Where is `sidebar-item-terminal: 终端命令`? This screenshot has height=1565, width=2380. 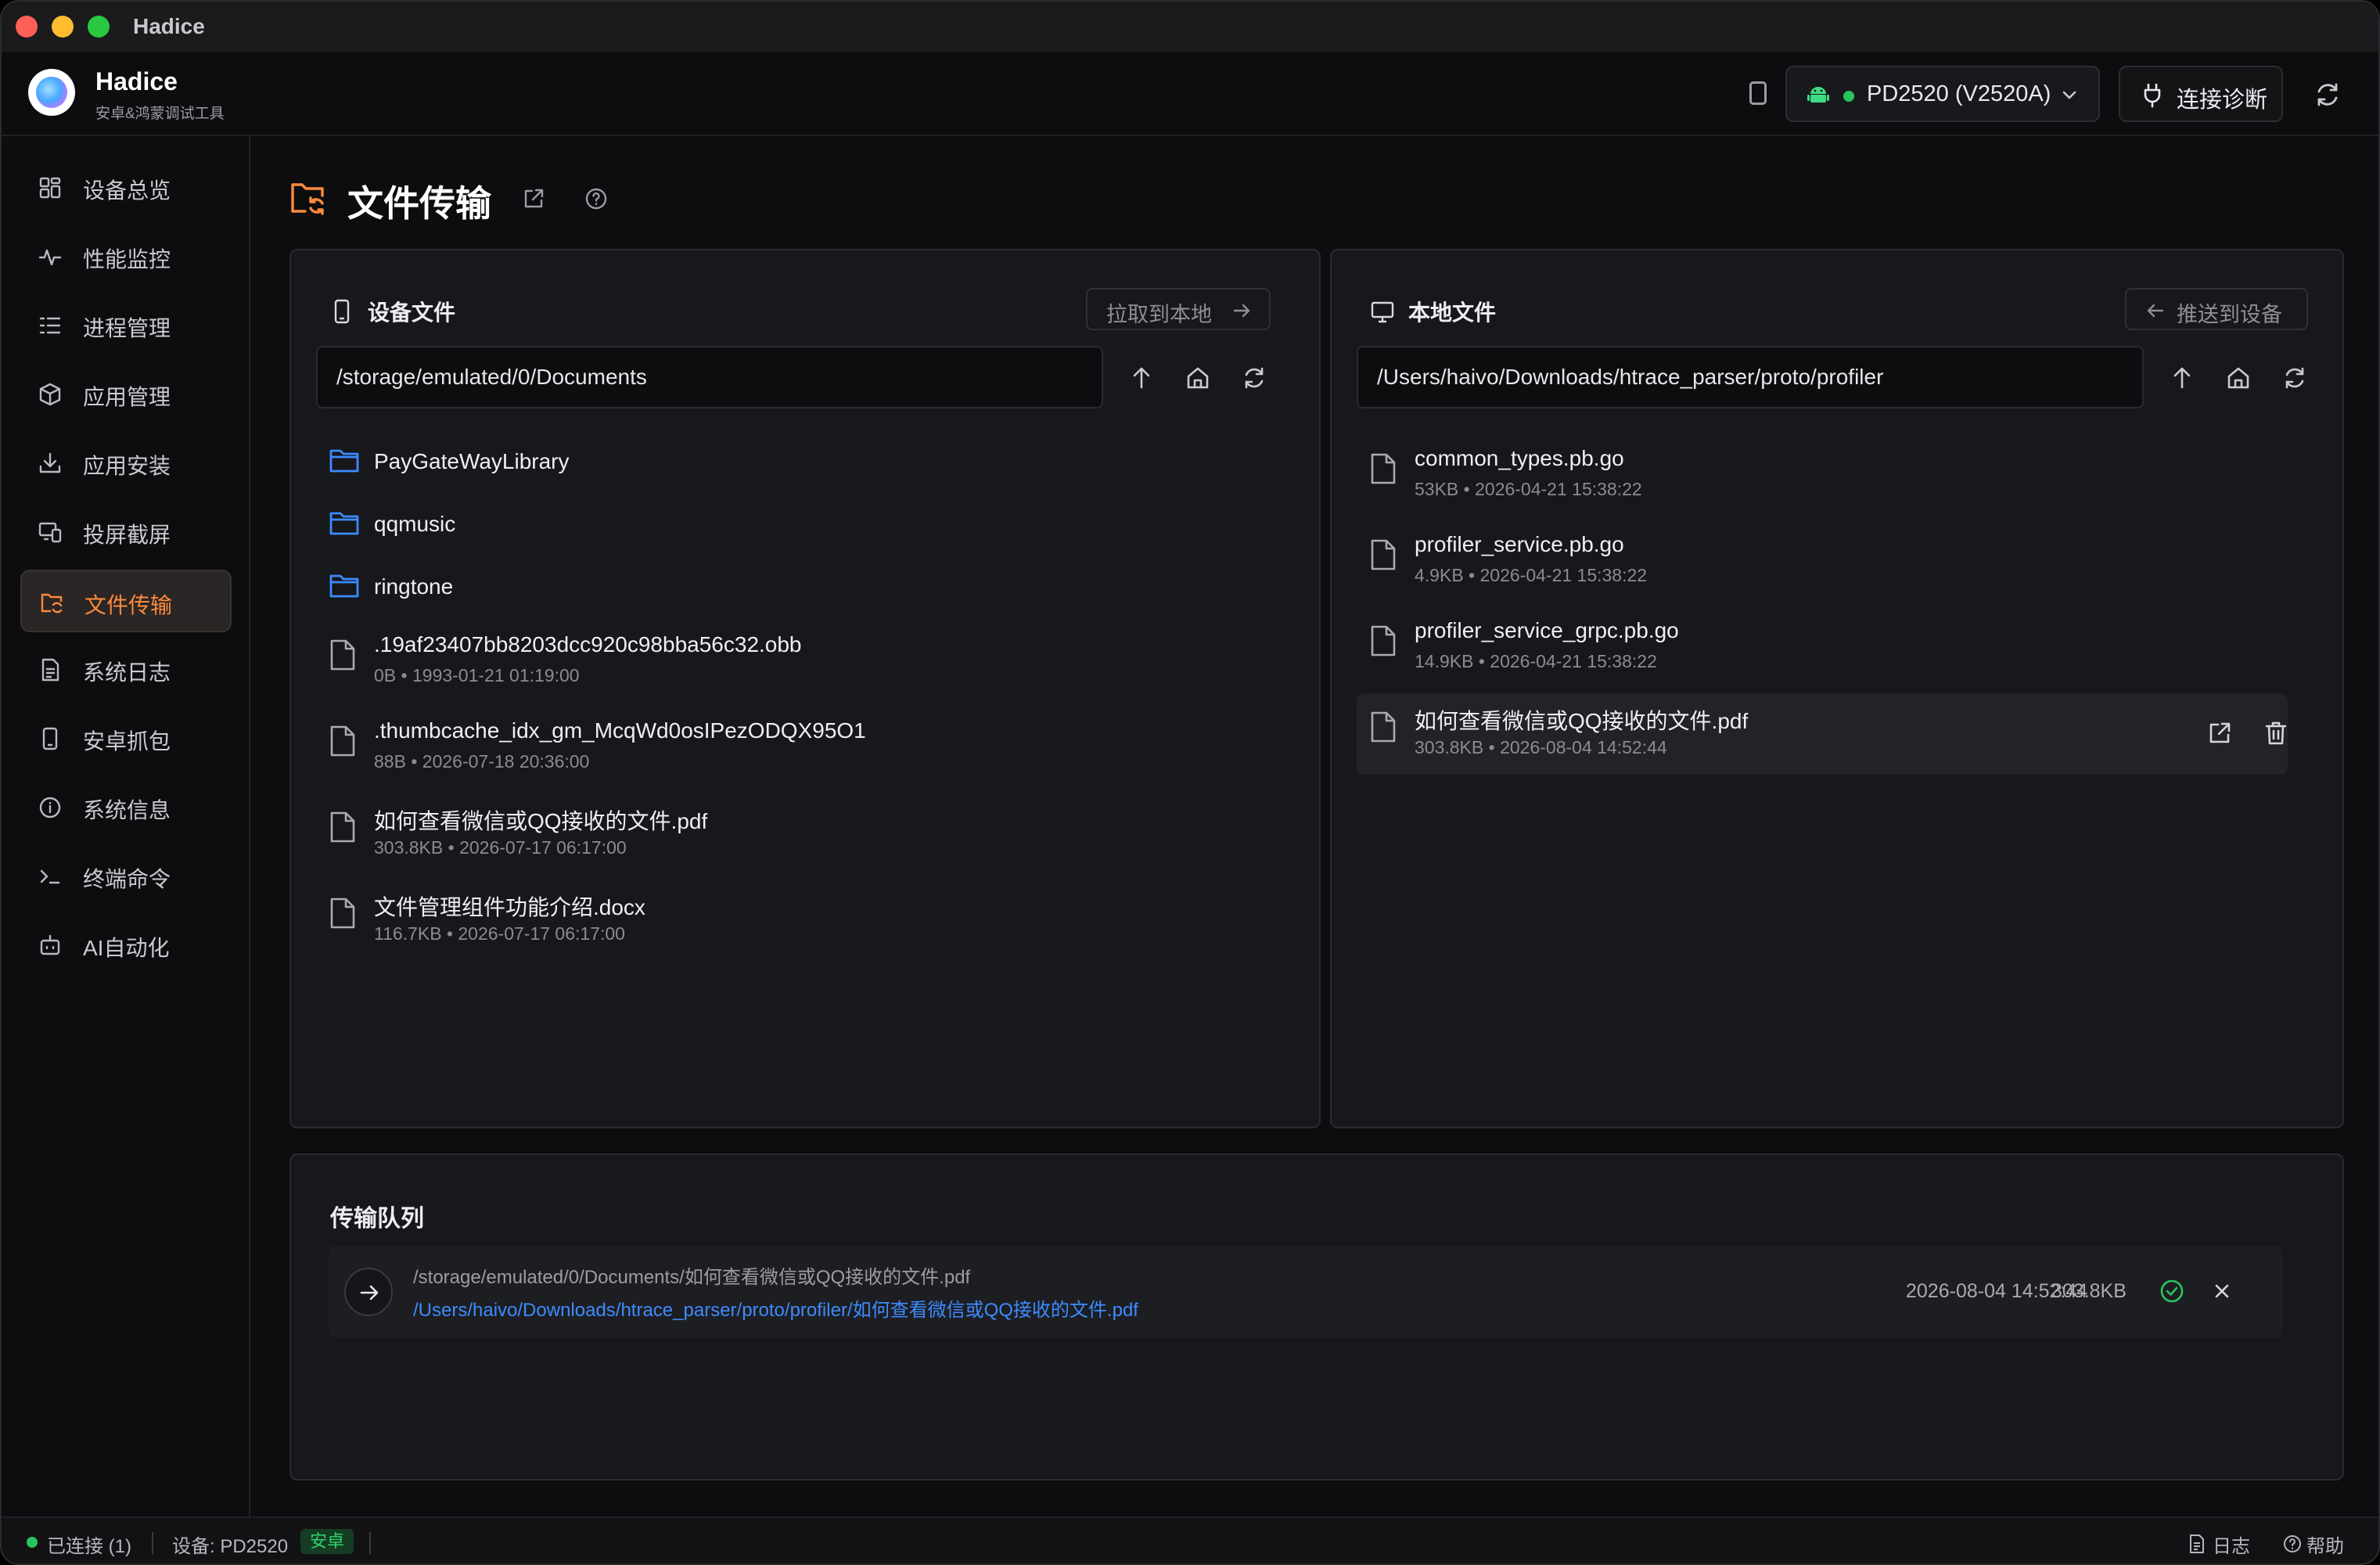
sidebar-item-terminal: 终端命令 is located at coordinates (126, 876).